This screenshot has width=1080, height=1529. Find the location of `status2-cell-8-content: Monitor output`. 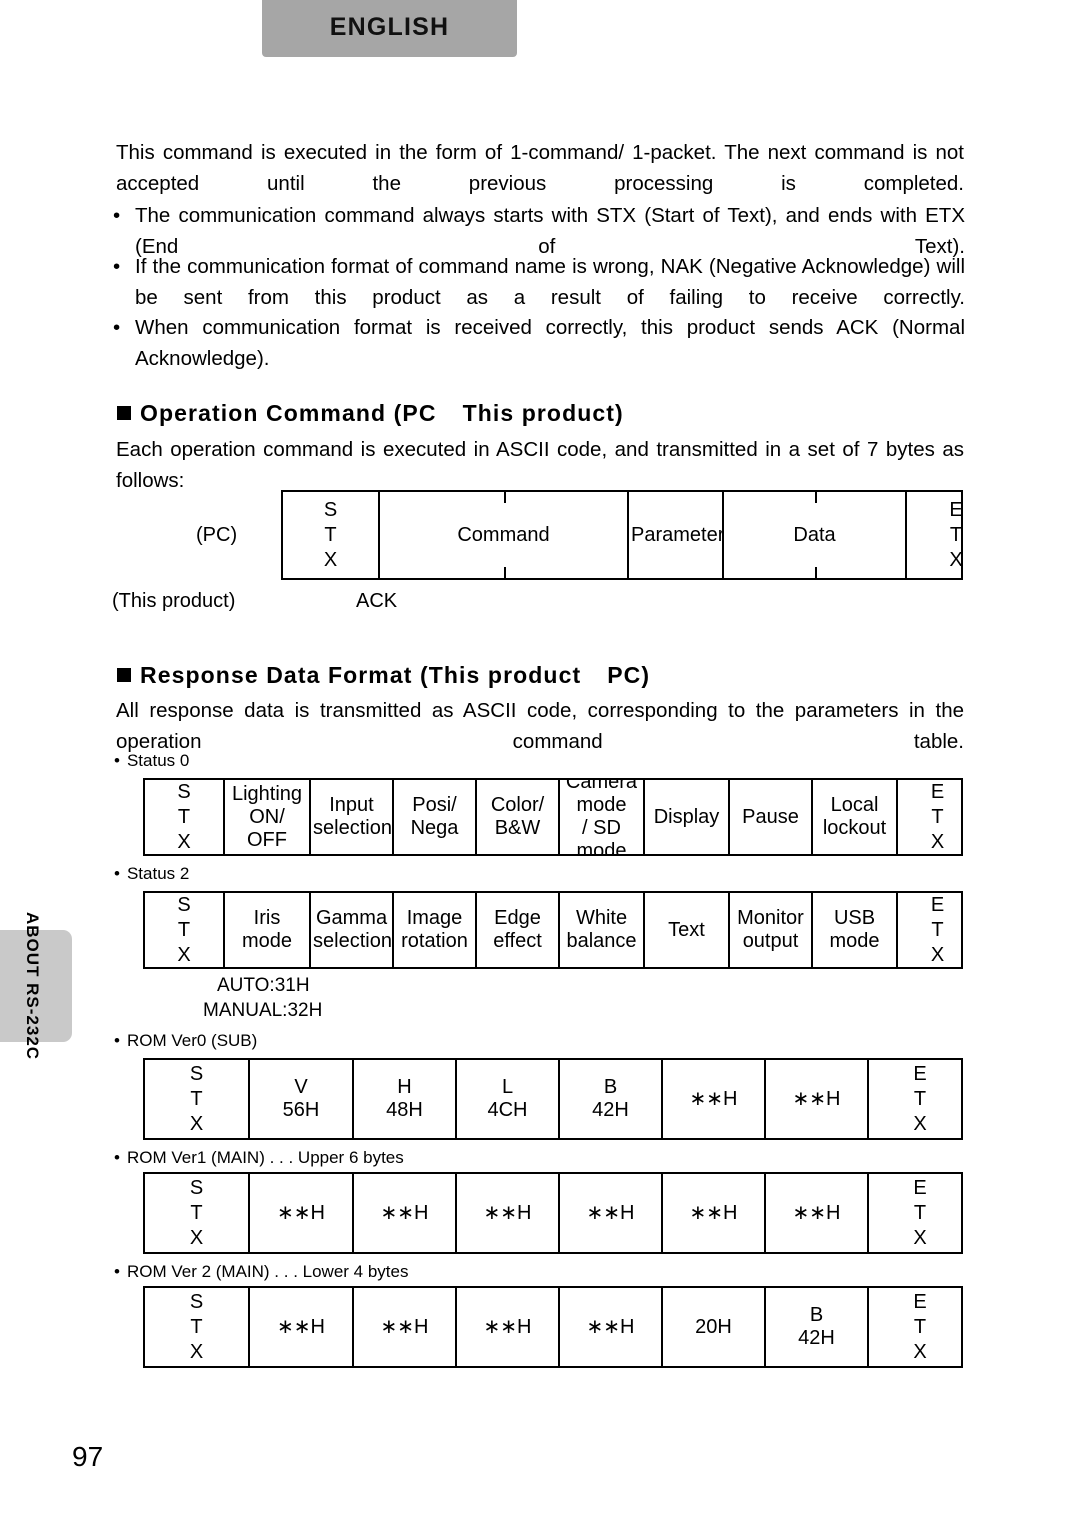

status2-cell-8-content: Monitor output is located at coordinates (770, 930).